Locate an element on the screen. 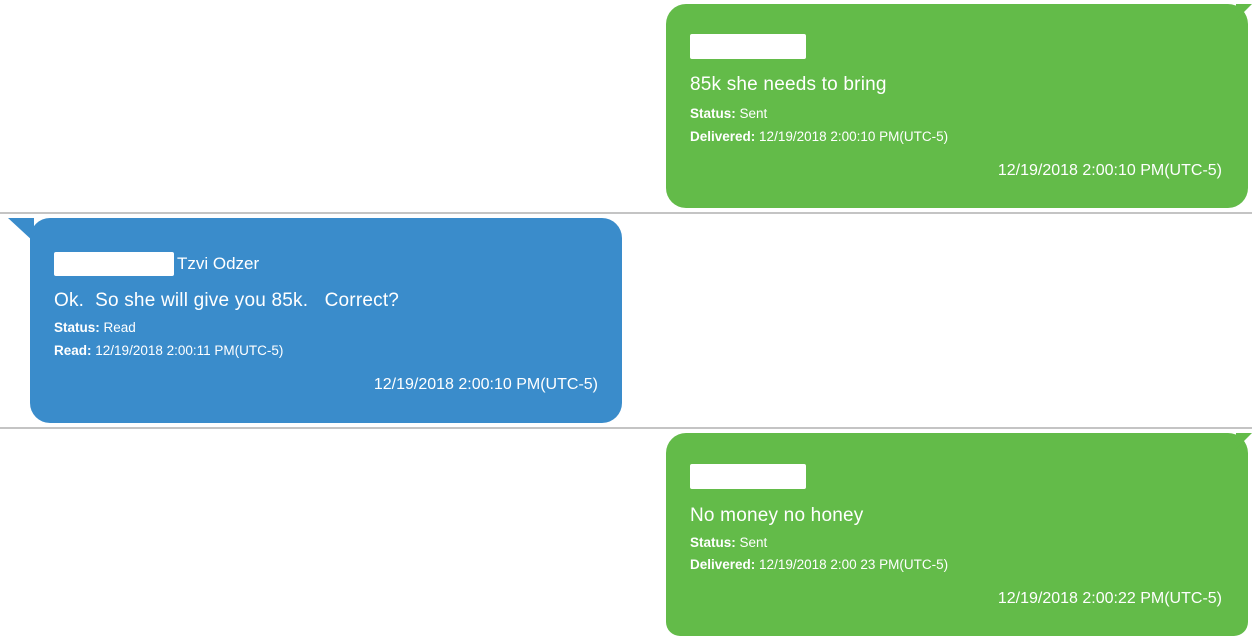 The height and width of the screenshot is (636, 1252). message-delivered: Delivered: 12/19/2018 2:00 23 PM(UTC-5) is located at coordinates (819, 564).